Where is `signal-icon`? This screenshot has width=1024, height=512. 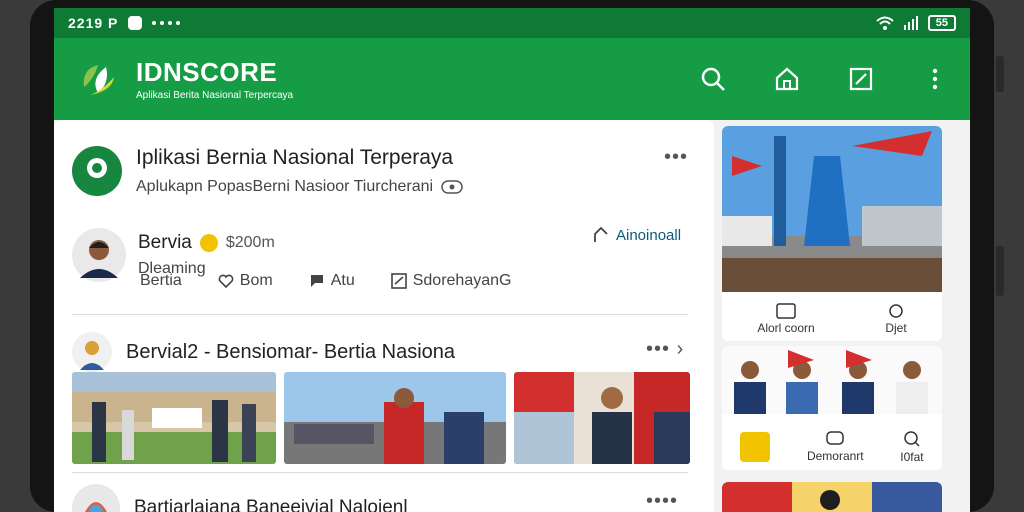
signal-icon is located at coordinates (910, 23).